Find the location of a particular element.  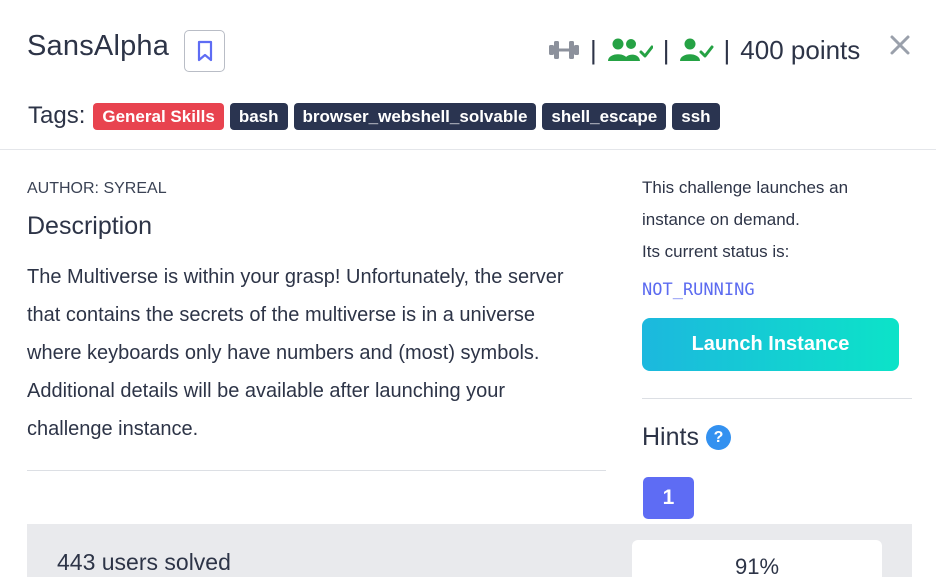

bookmark-icon is located at coordinates (204, 51).